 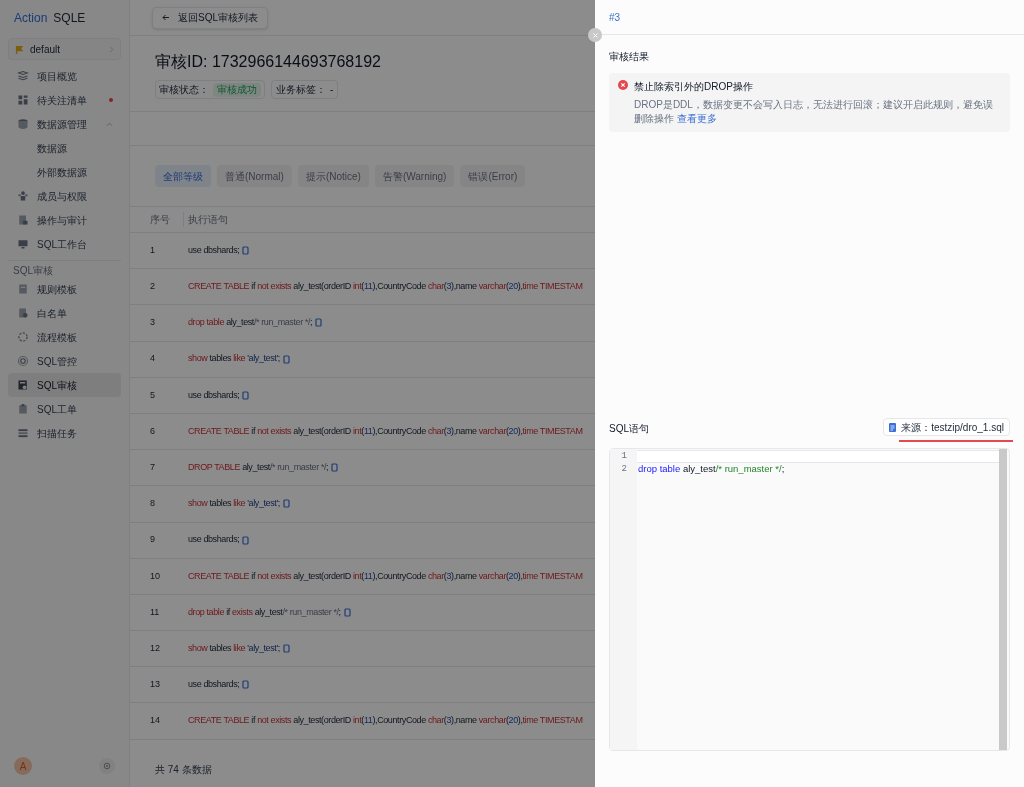 I want to click on page-title: 审核ID: 1732966144693768192, so click(x=268, y=62).